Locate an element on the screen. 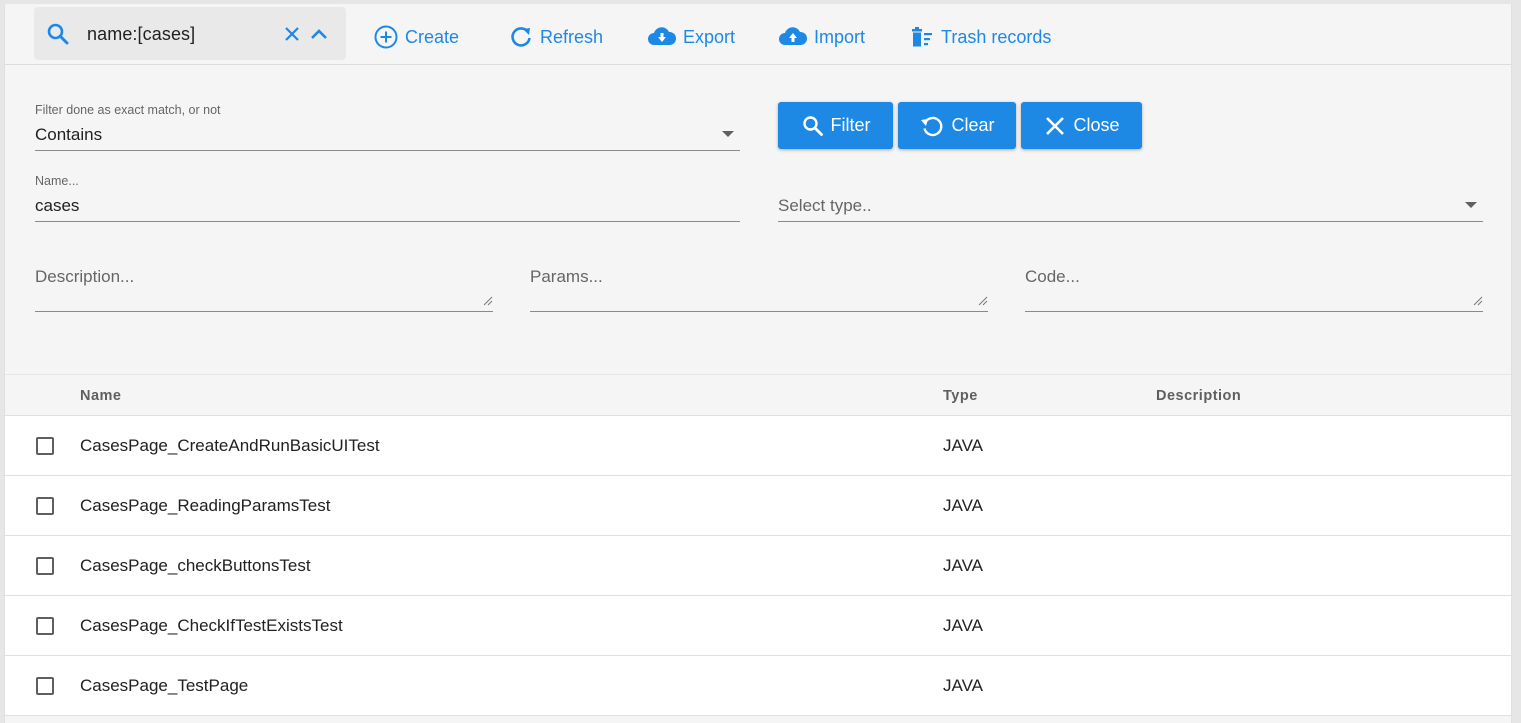 The width and height of the screenshot is (1521, 723). row-name: CasesPage_TestPage is located at coordinates (164, 685).